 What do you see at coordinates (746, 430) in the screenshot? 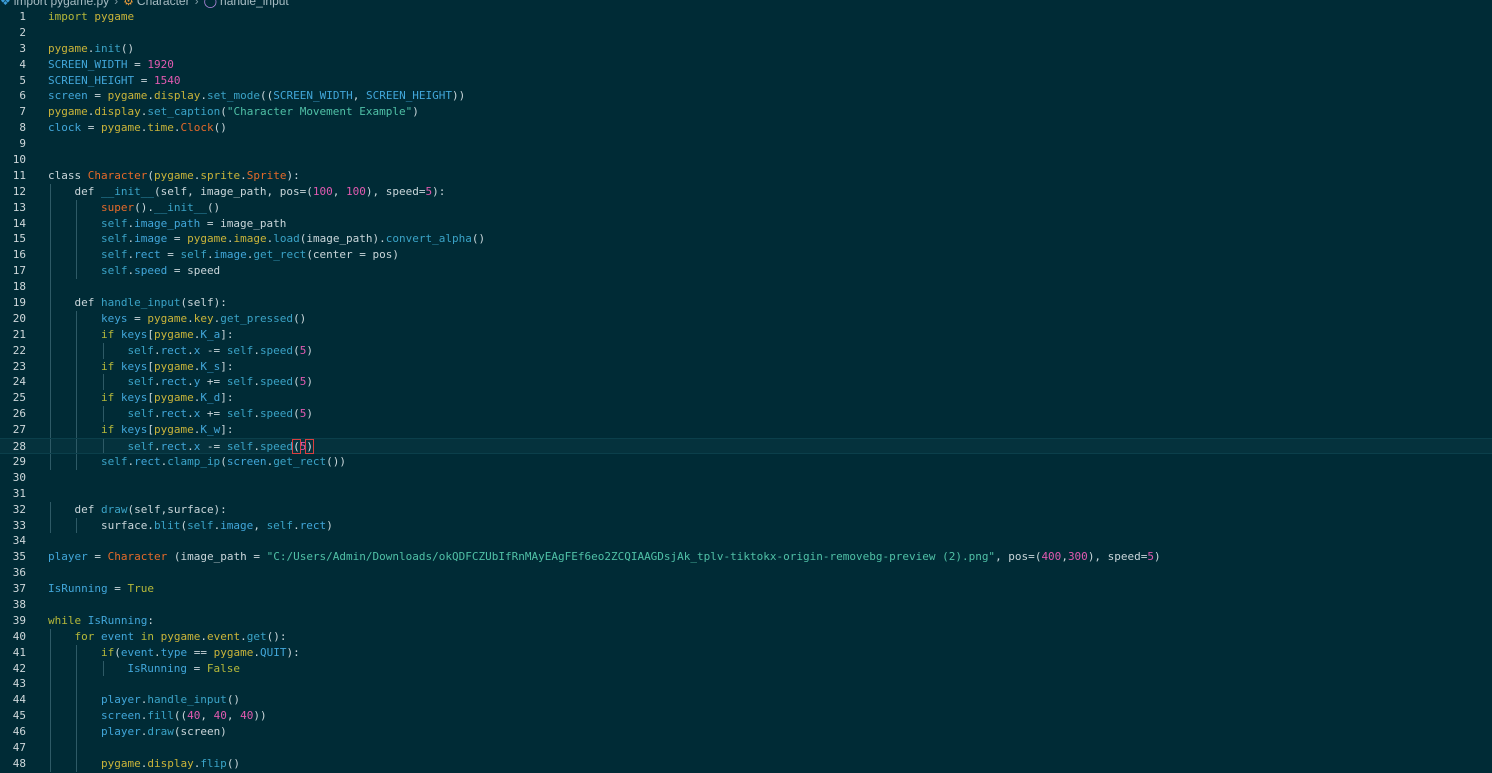
I see `code-line: 27 if keys[pygame.K_w]:` at bounding box center [746, 430].